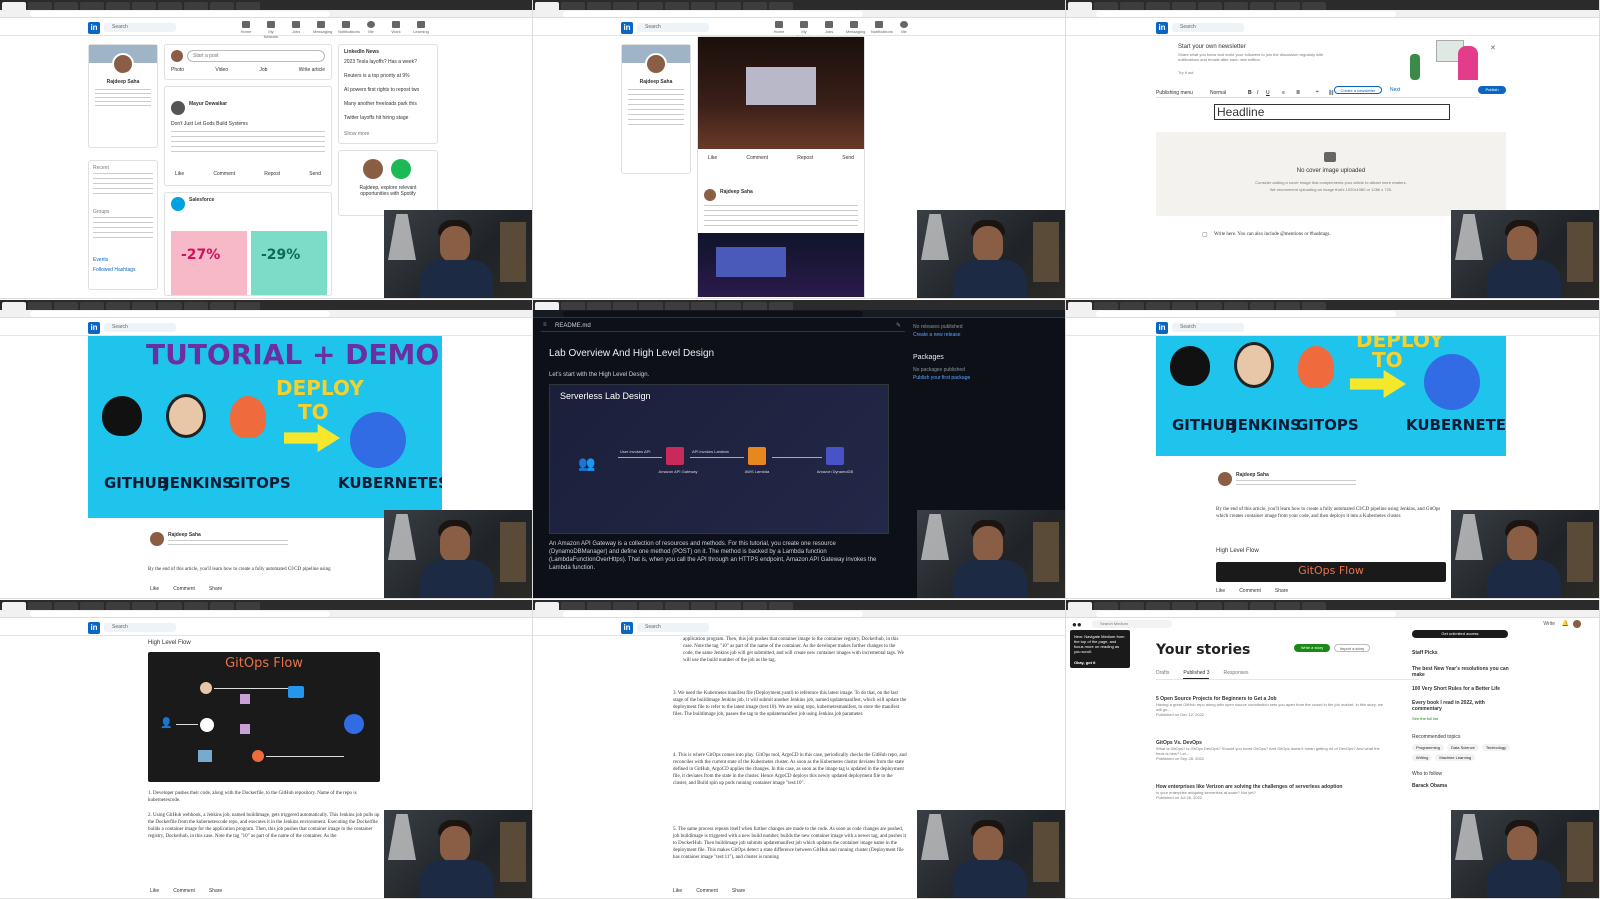 The image size is (1600, 899). Describe the element at coordinates (389, 118) in the screenshot. I see `news-item: Twitter layoffs hit hiring stage` at that location.